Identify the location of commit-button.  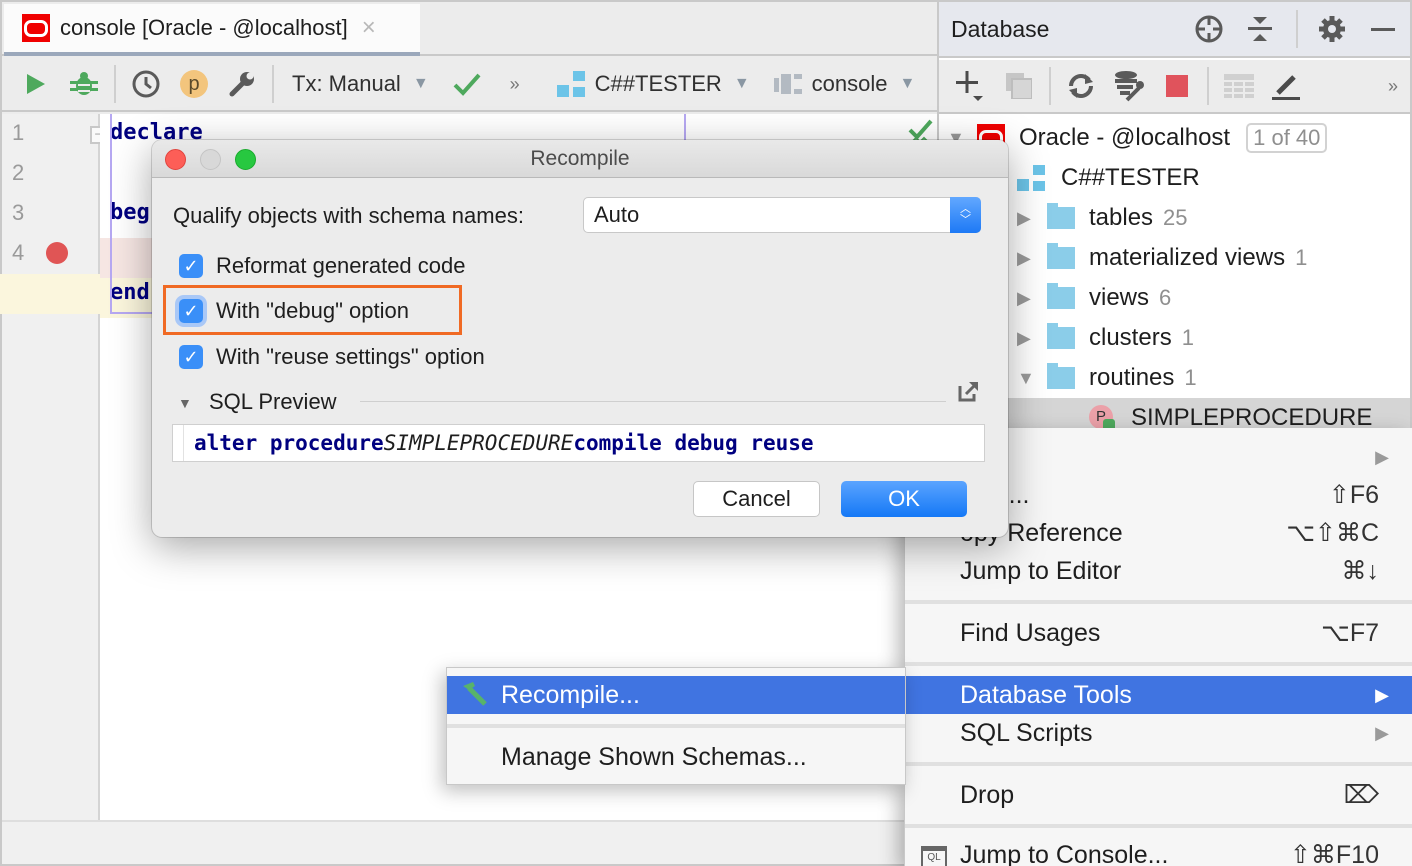
(467, 84).